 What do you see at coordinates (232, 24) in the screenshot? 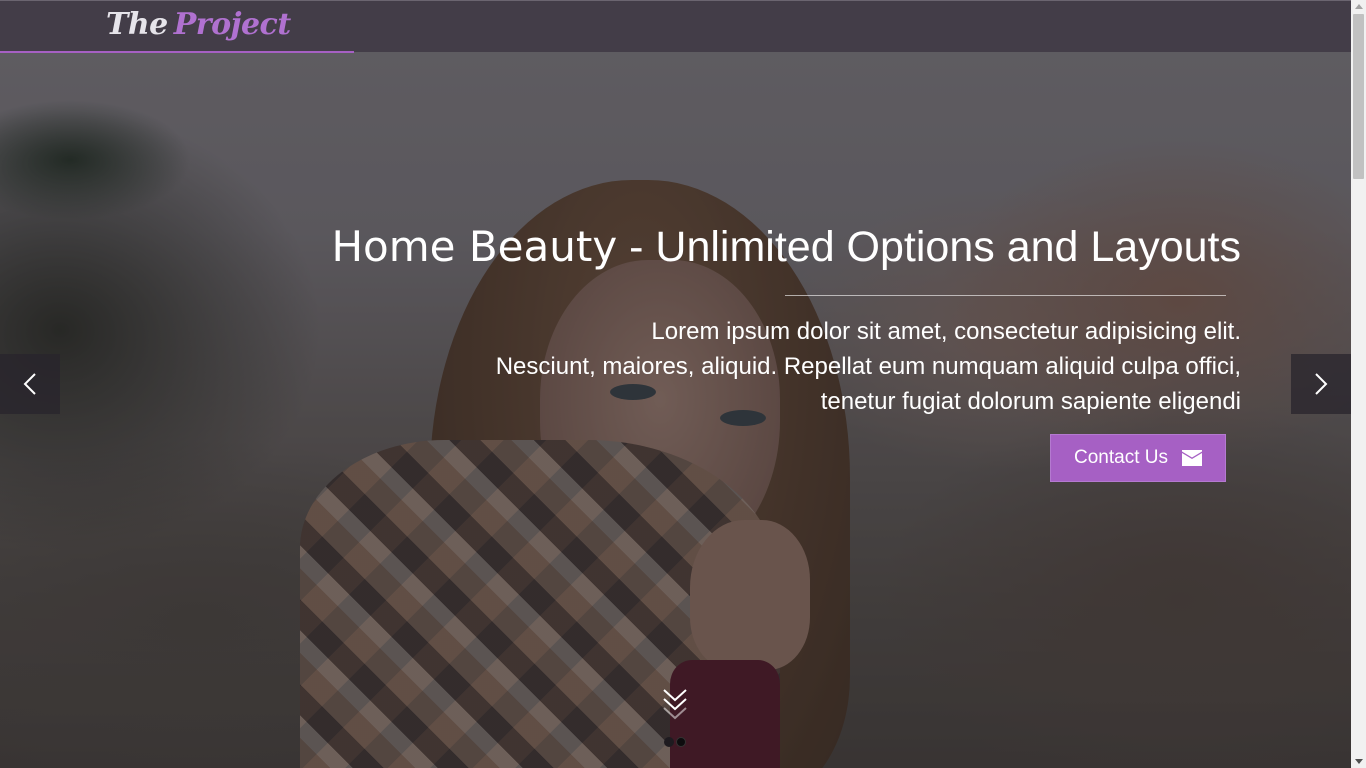
I see `logo-word-project: Project` at bounding box center [232, 24].